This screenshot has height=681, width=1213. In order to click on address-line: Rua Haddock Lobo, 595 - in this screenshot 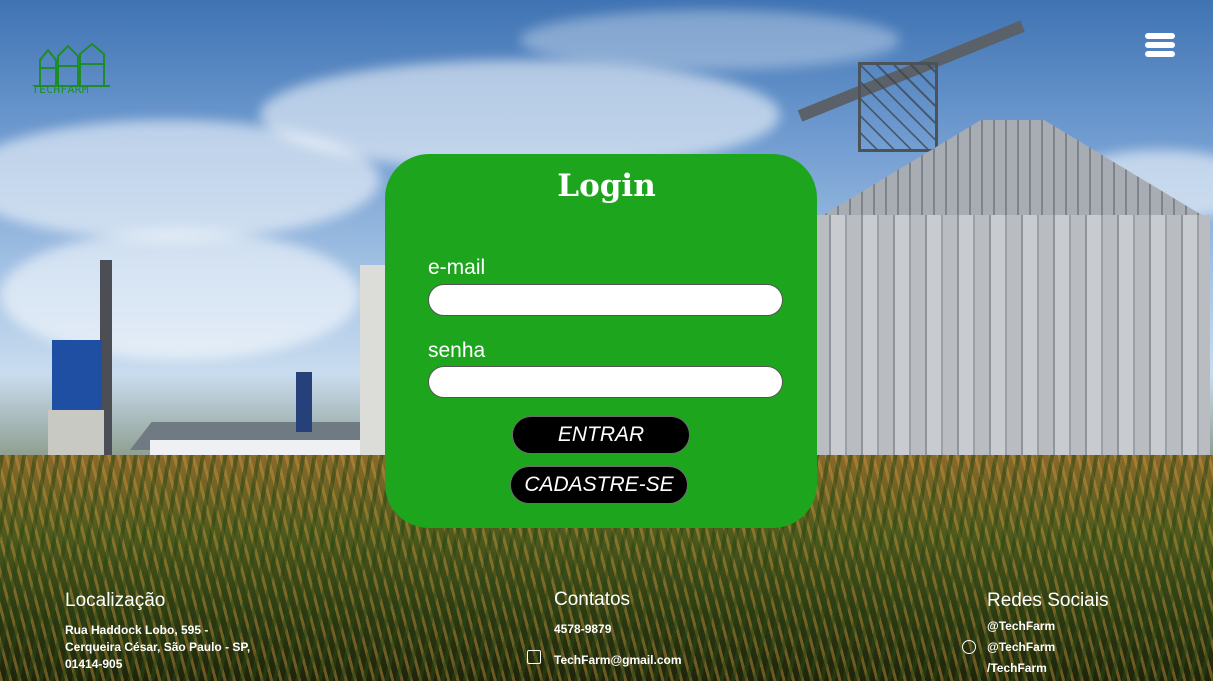, I will do `click(137, 630)`.